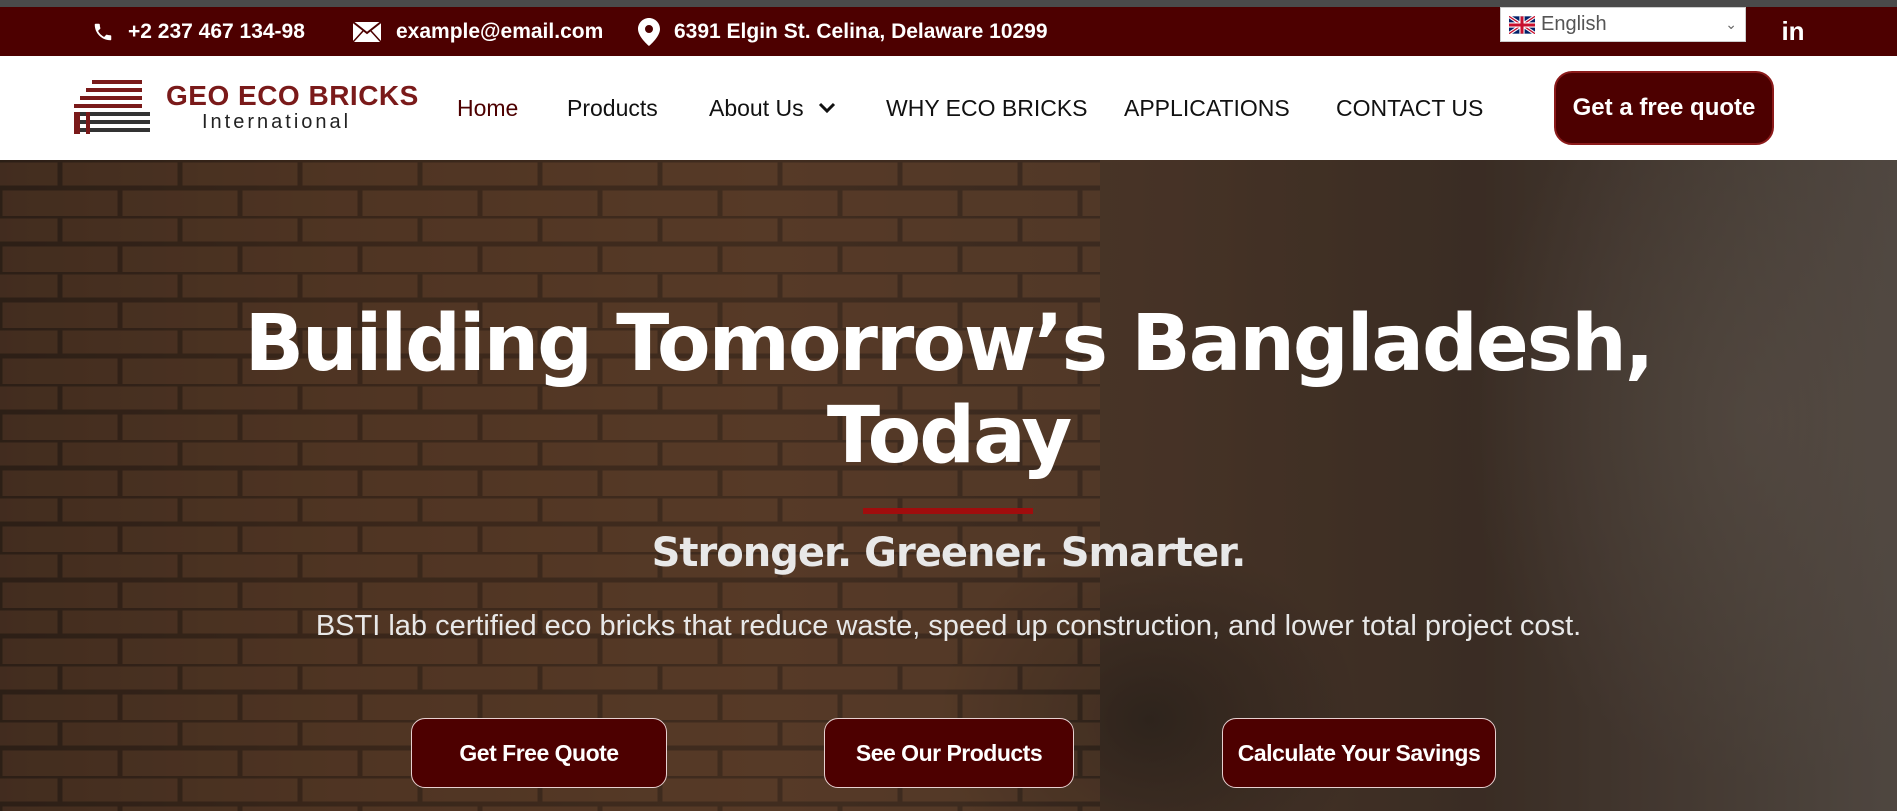 The image size is (1897, 811). Describe the element at coordinates (103, 31) in the screenshot. I see `phone-icon` at that location.